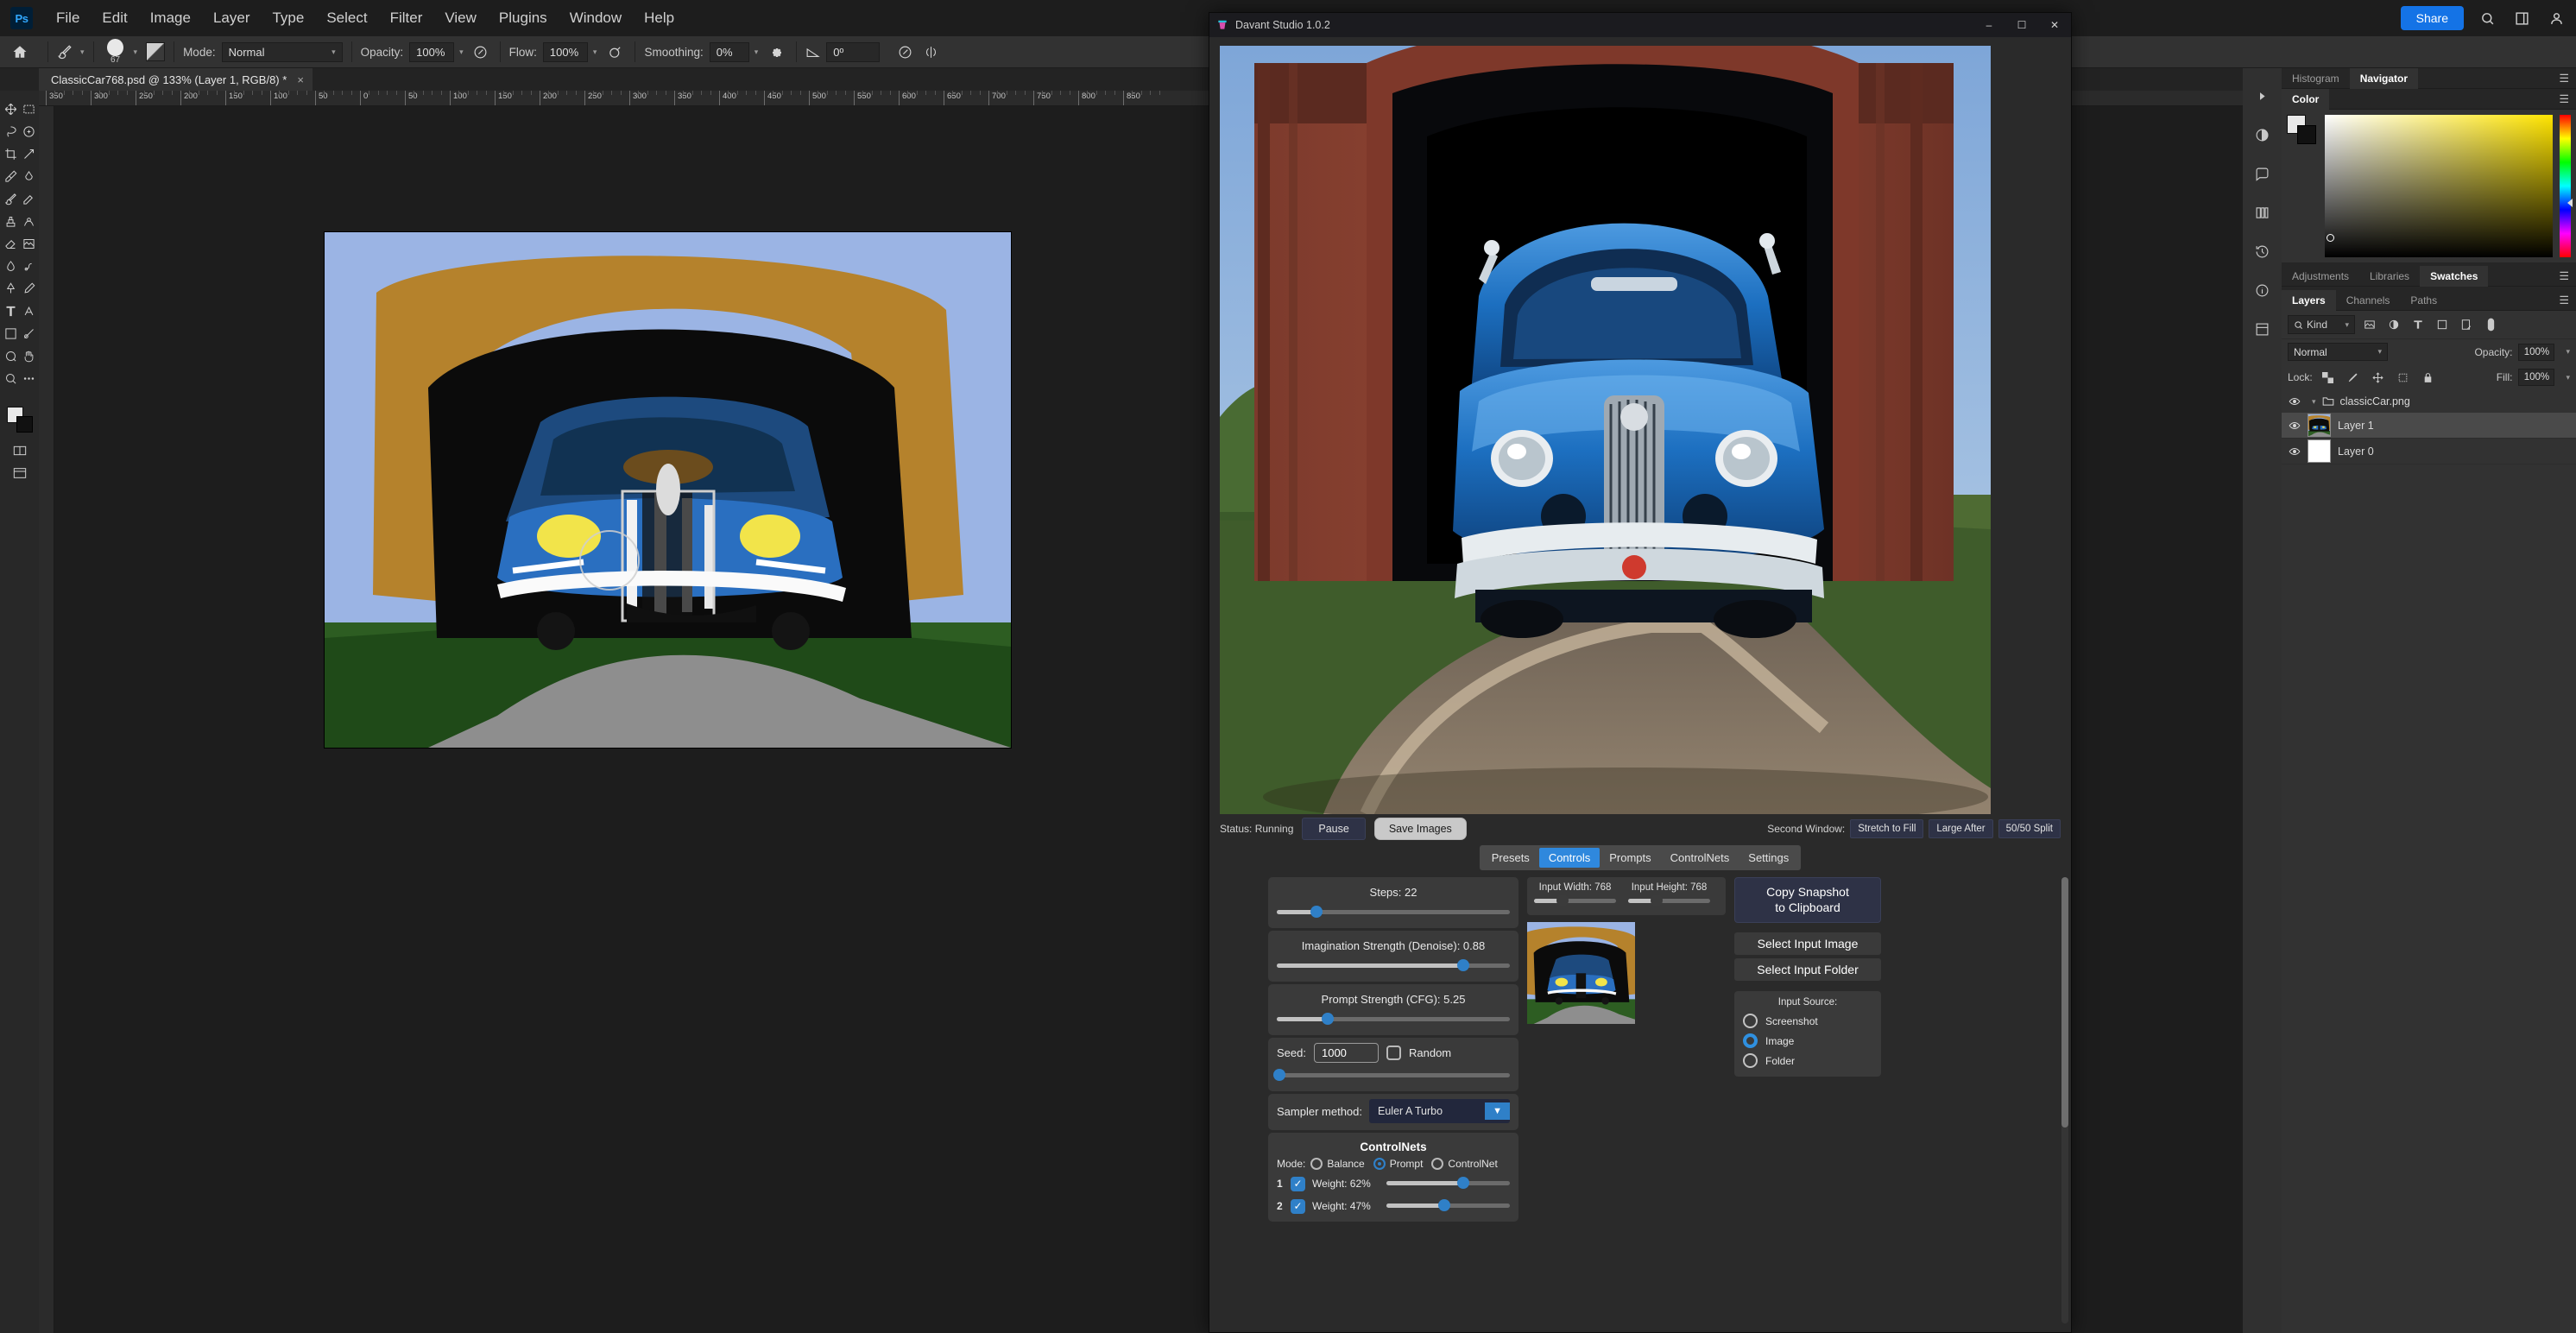  I want to click on menu-item-plugins: Plugins, so click(523, 18).